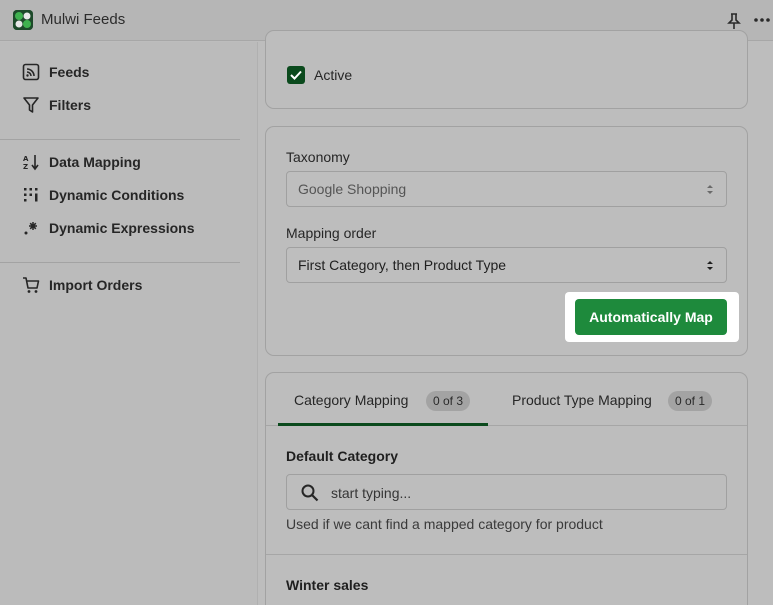  What do you see at coordinates (352, 189) in the screenshot?
I see `taxonomy-value: Google Shopping` at bounding box center [352, 189].